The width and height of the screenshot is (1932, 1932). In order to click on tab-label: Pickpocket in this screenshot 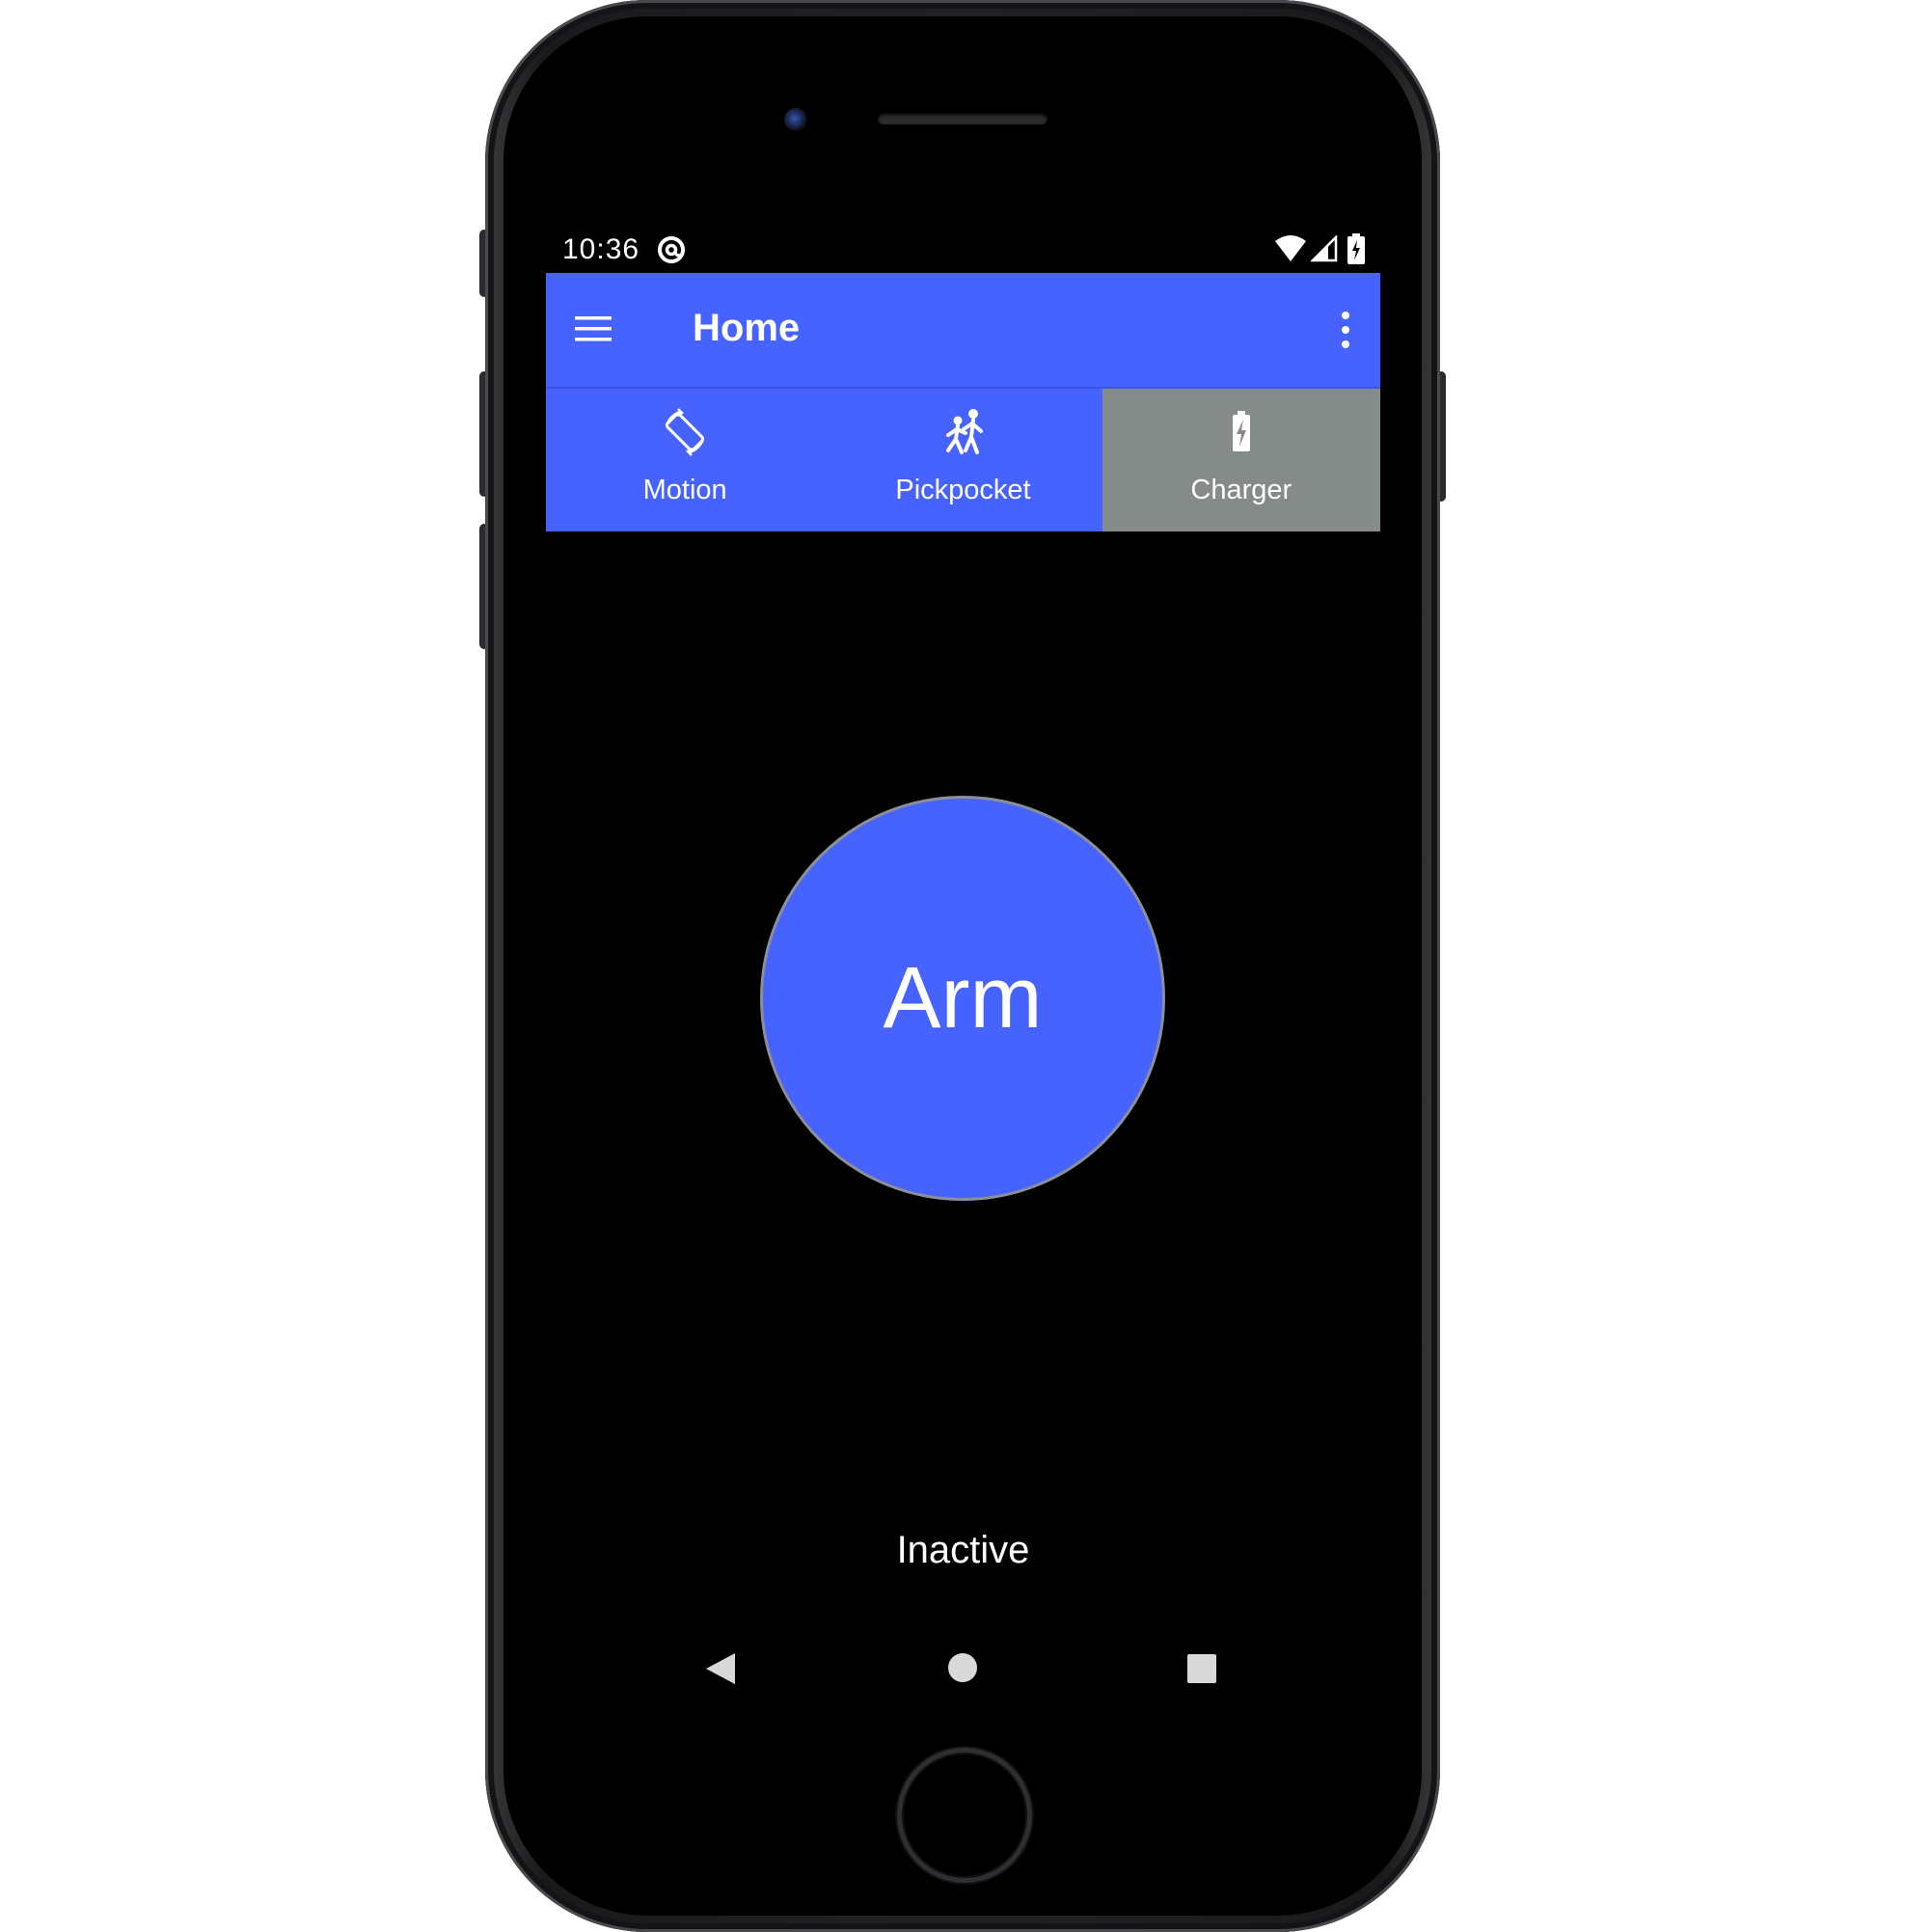, I will do `click(963, 490)`.